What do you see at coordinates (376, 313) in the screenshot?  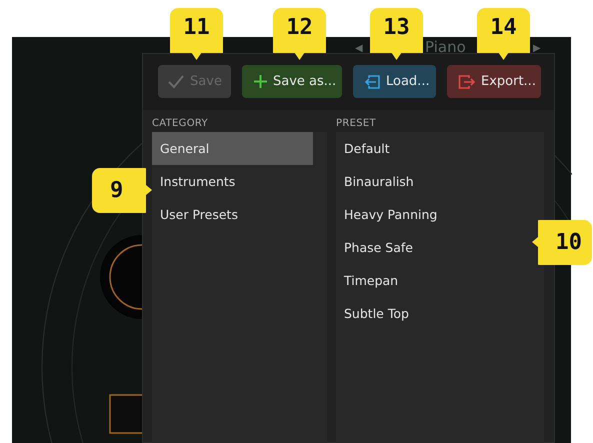 I see `preset-item: Subtle Top` at bounding box center [376, 313].